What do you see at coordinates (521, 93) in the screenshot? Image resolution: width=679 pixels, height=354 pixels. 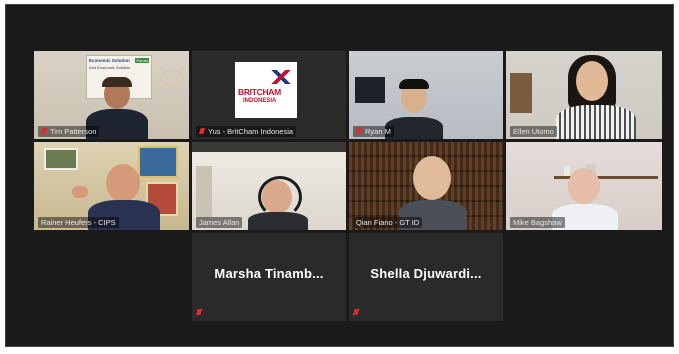 I see `bookshelf` at bounding box center [521, 93].